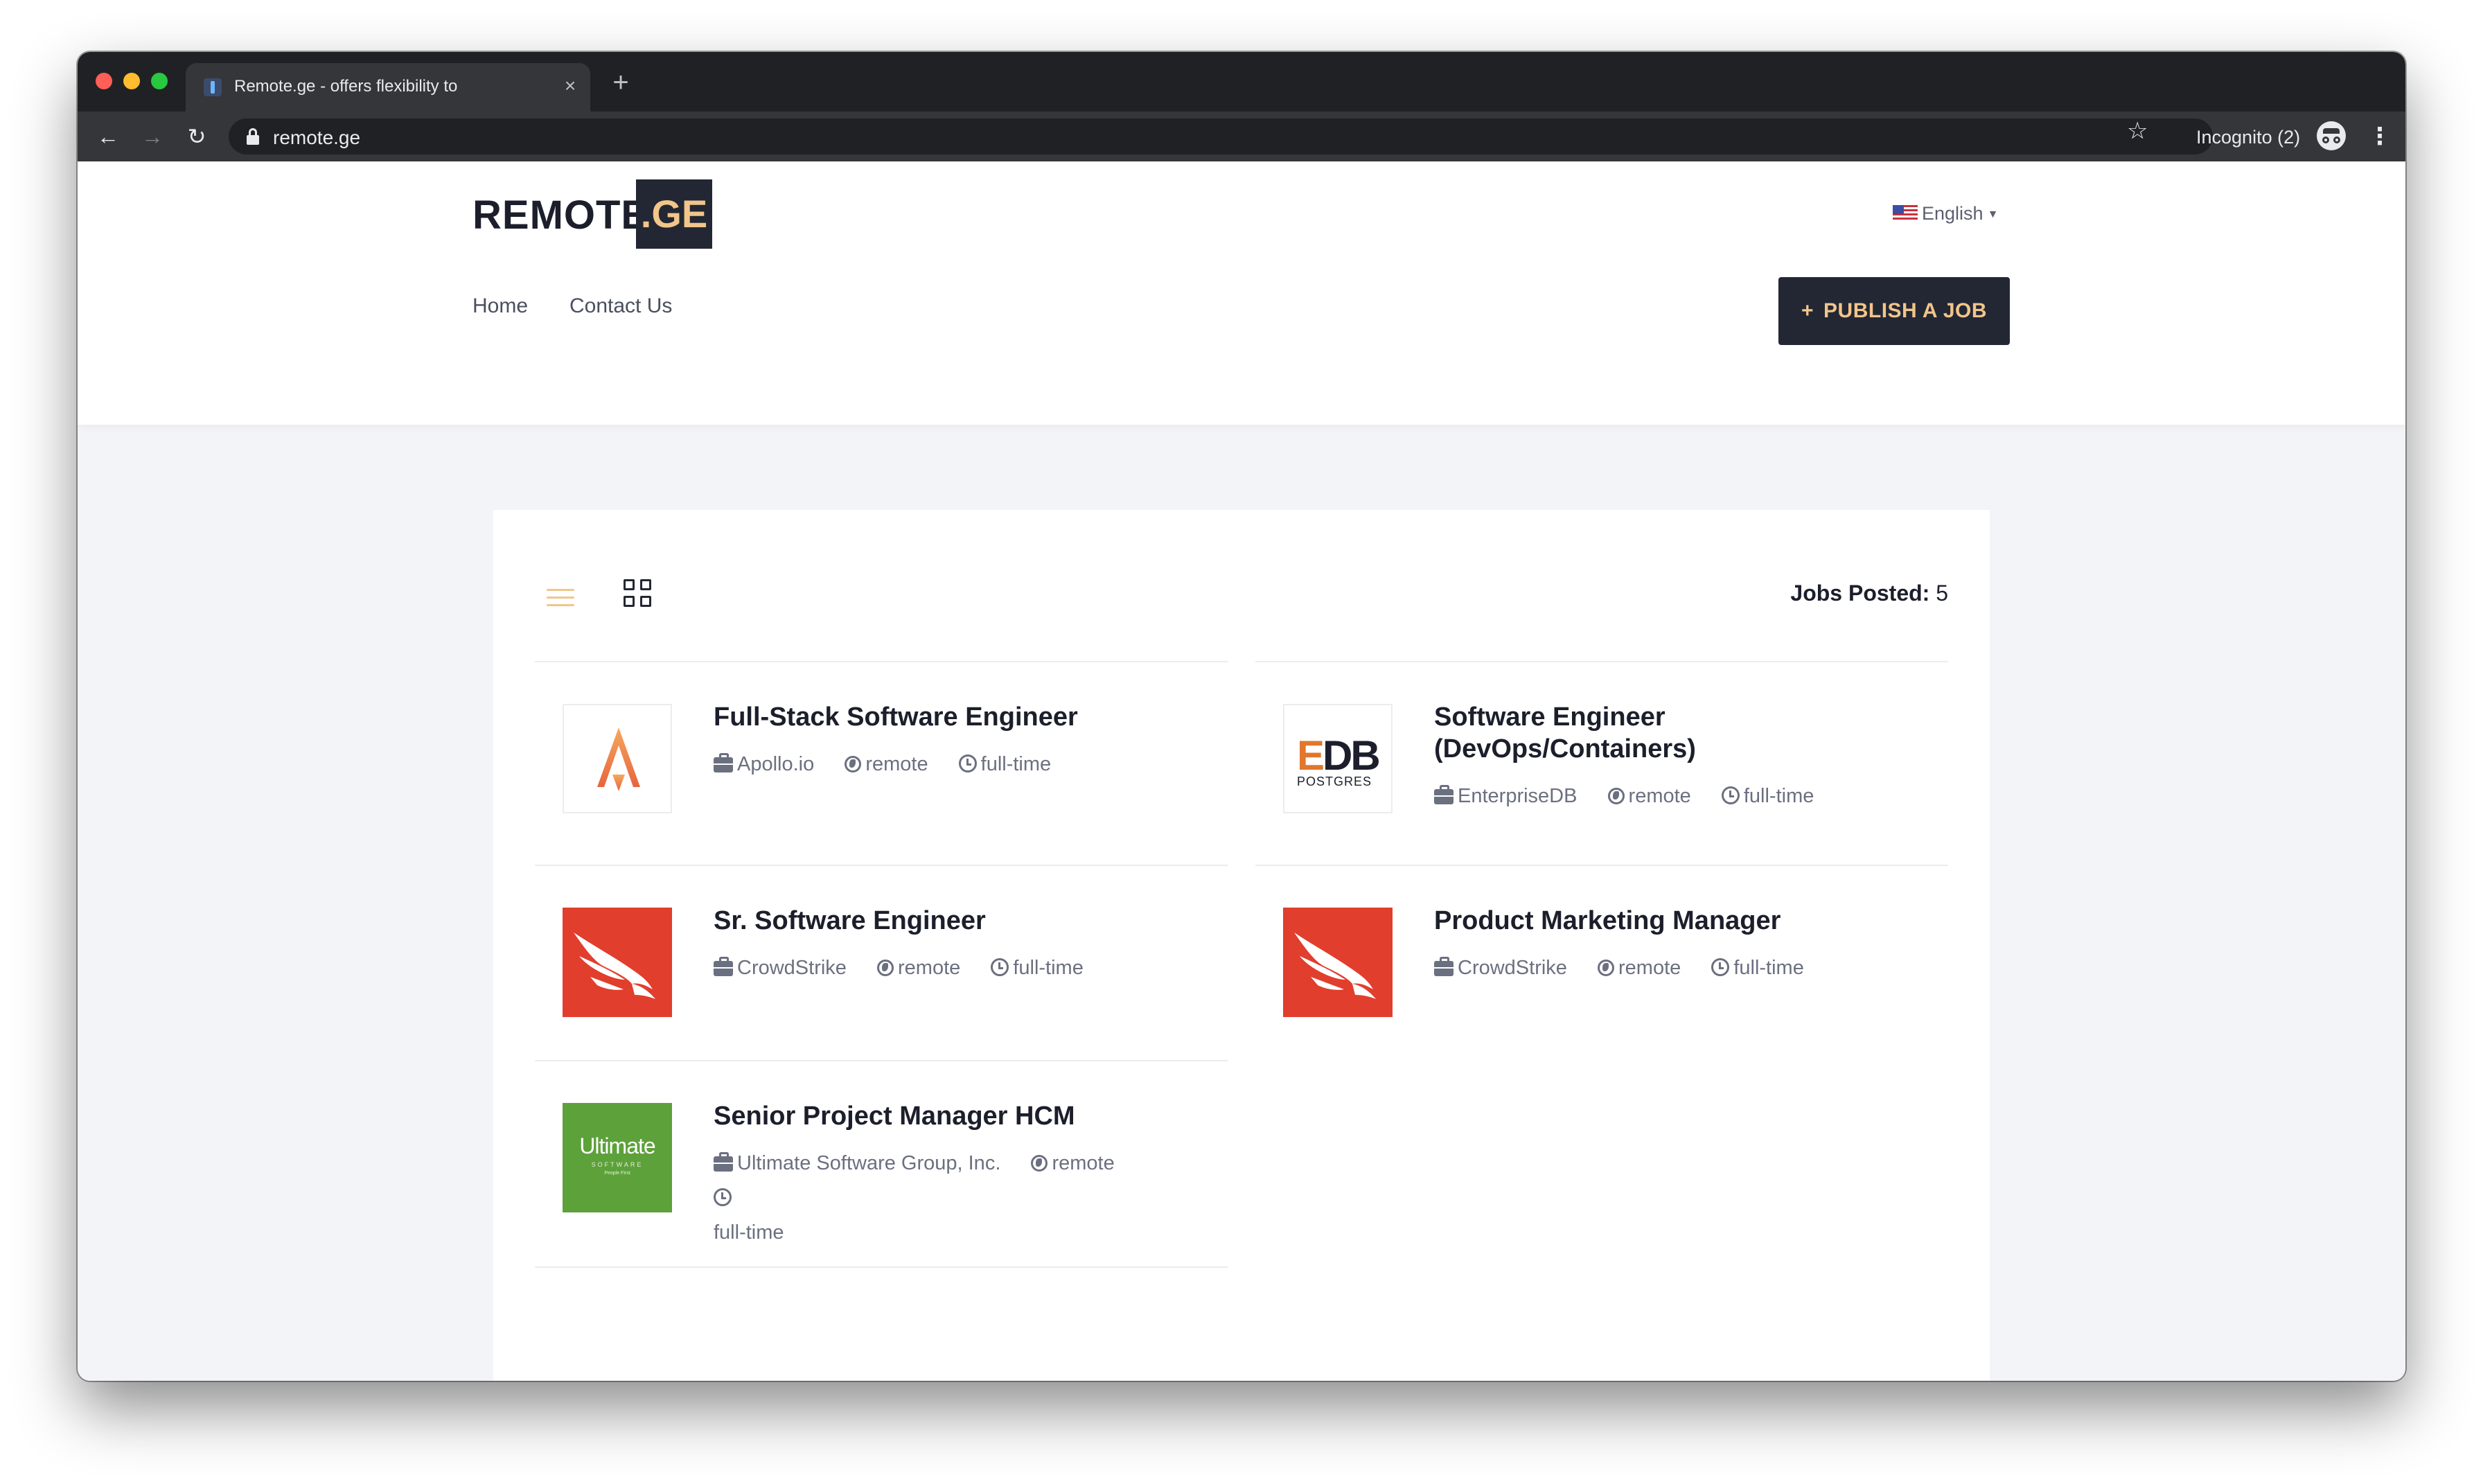 The image size is (2483, 1484). Describe the element at coordinates (869, 1163) in the screenshot. I see `company-name: Ultimate Software Group, Inc.` at that location.